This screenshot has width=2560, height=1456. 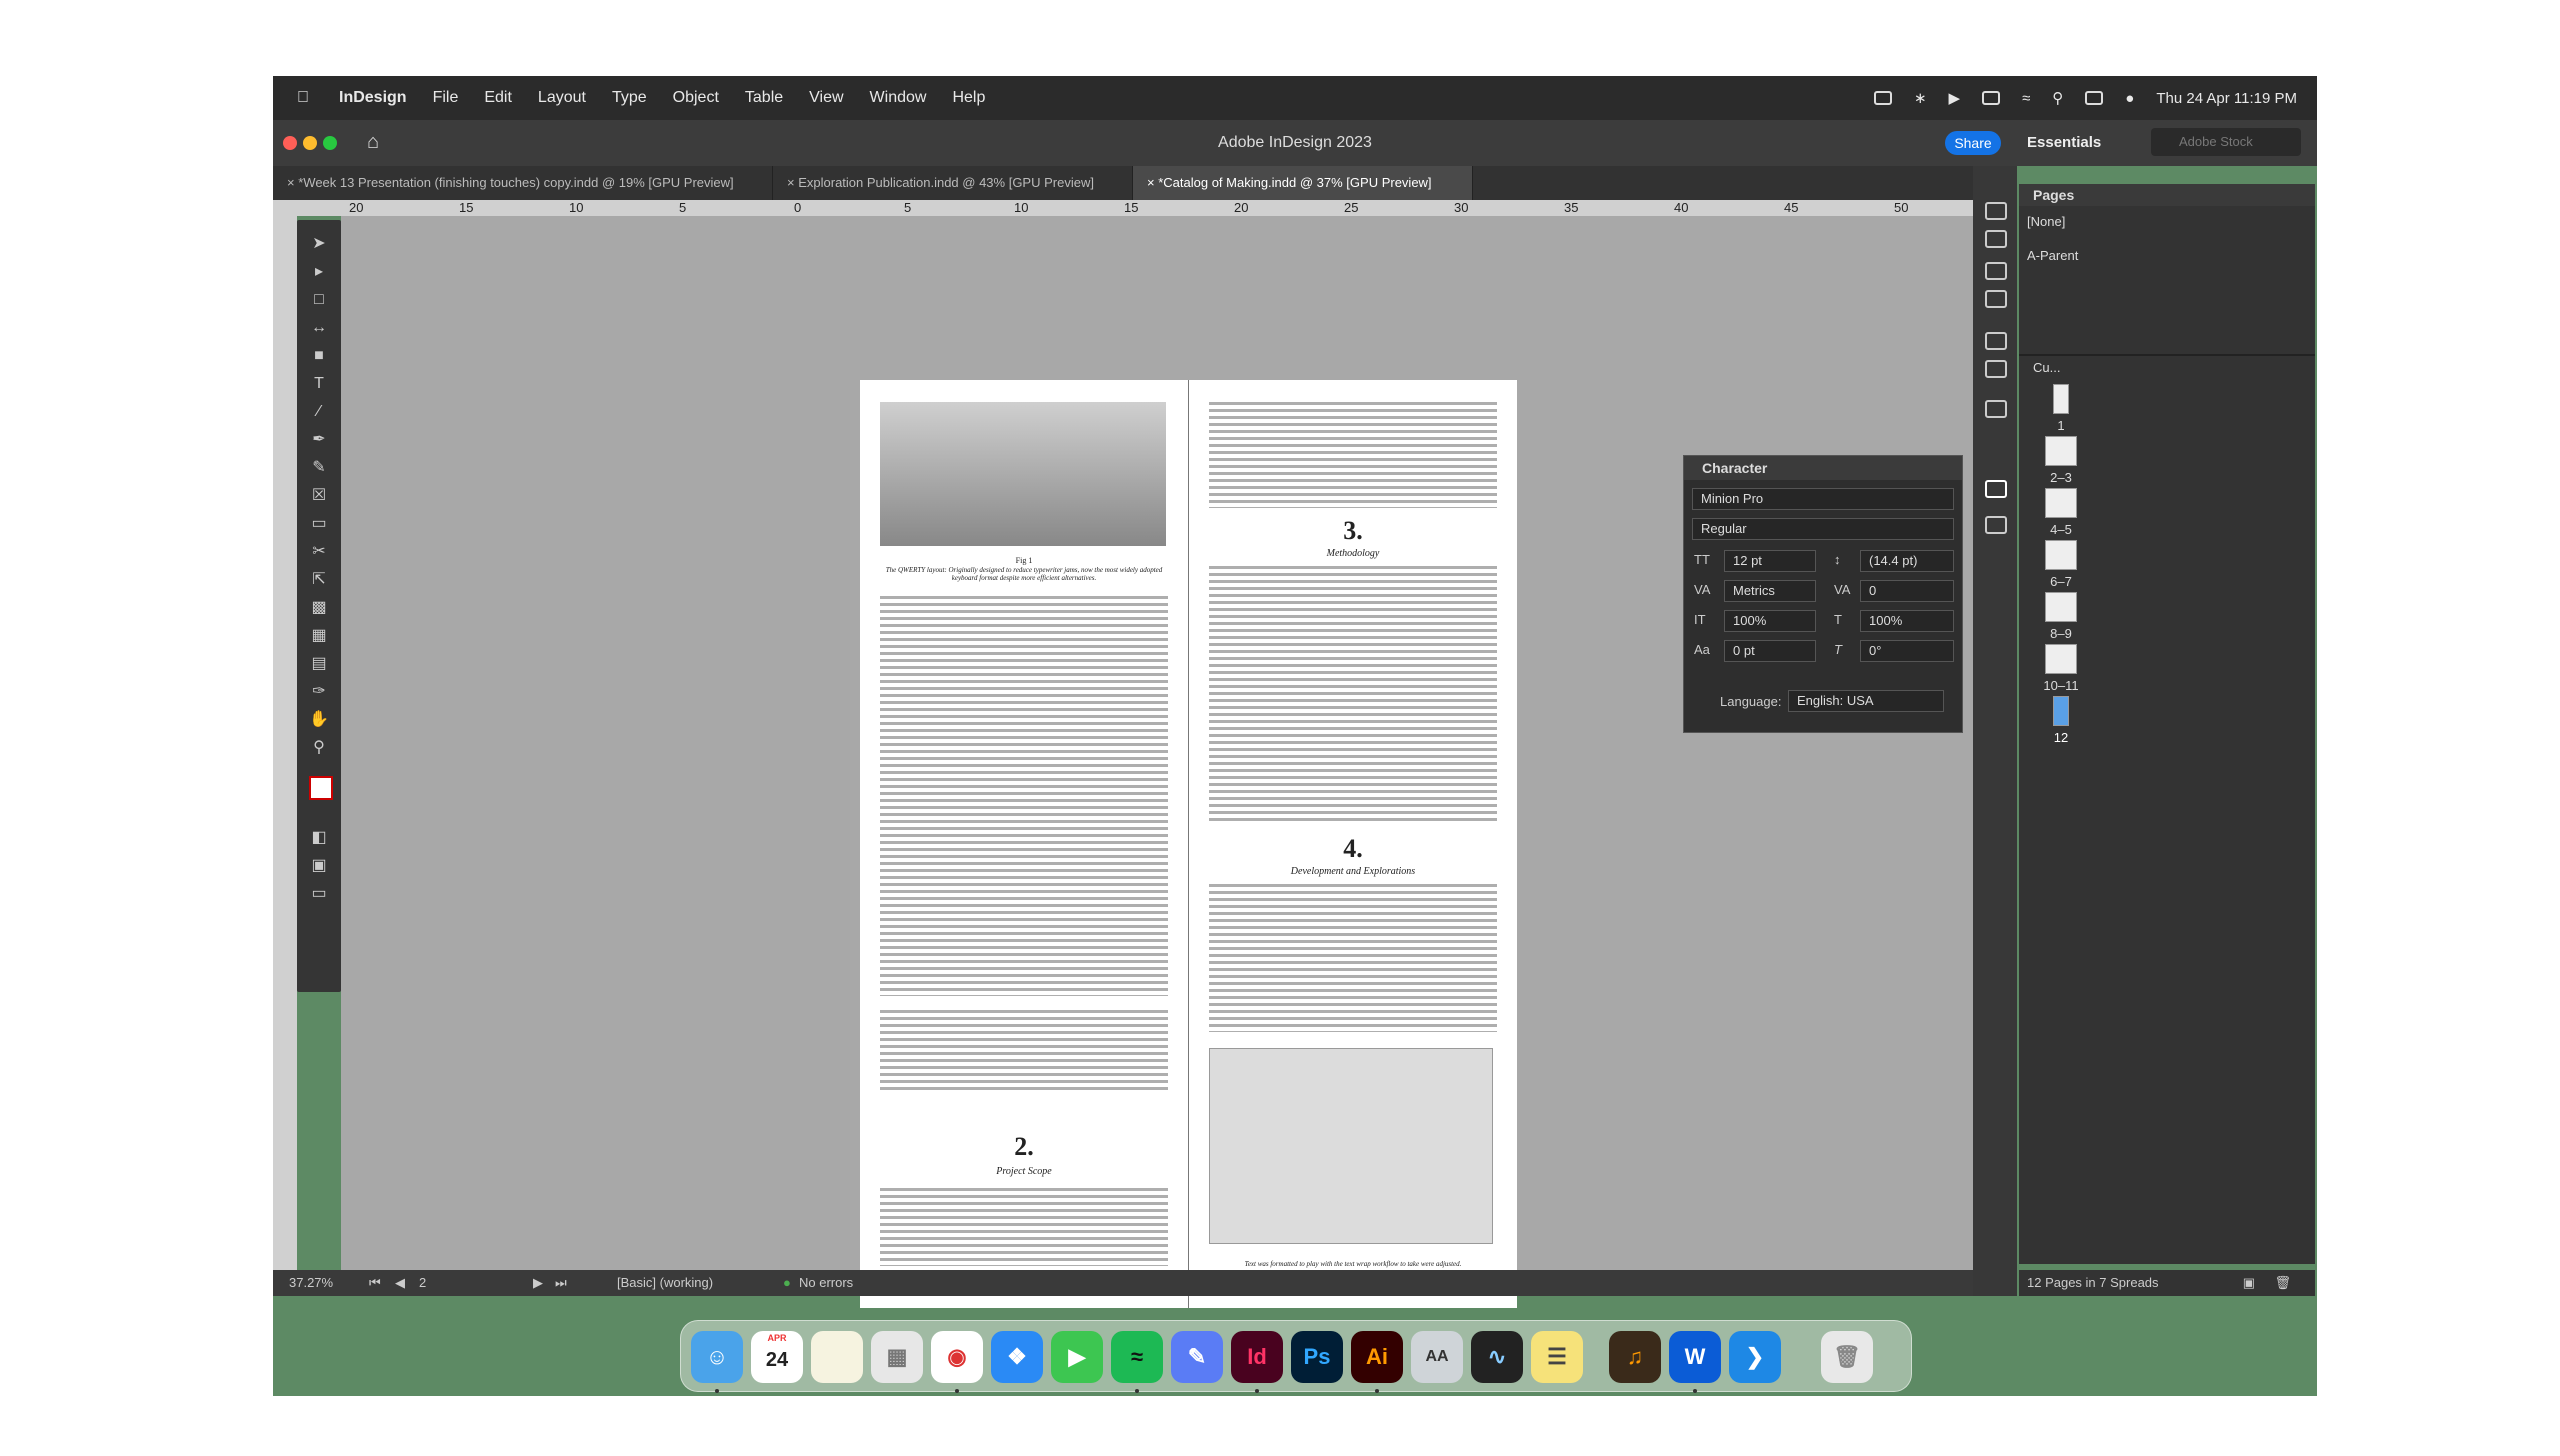 What do you see at coordinates (1996, 271) in the screenshot?
I see `layers-icon` at bounding box center [1996, 271].